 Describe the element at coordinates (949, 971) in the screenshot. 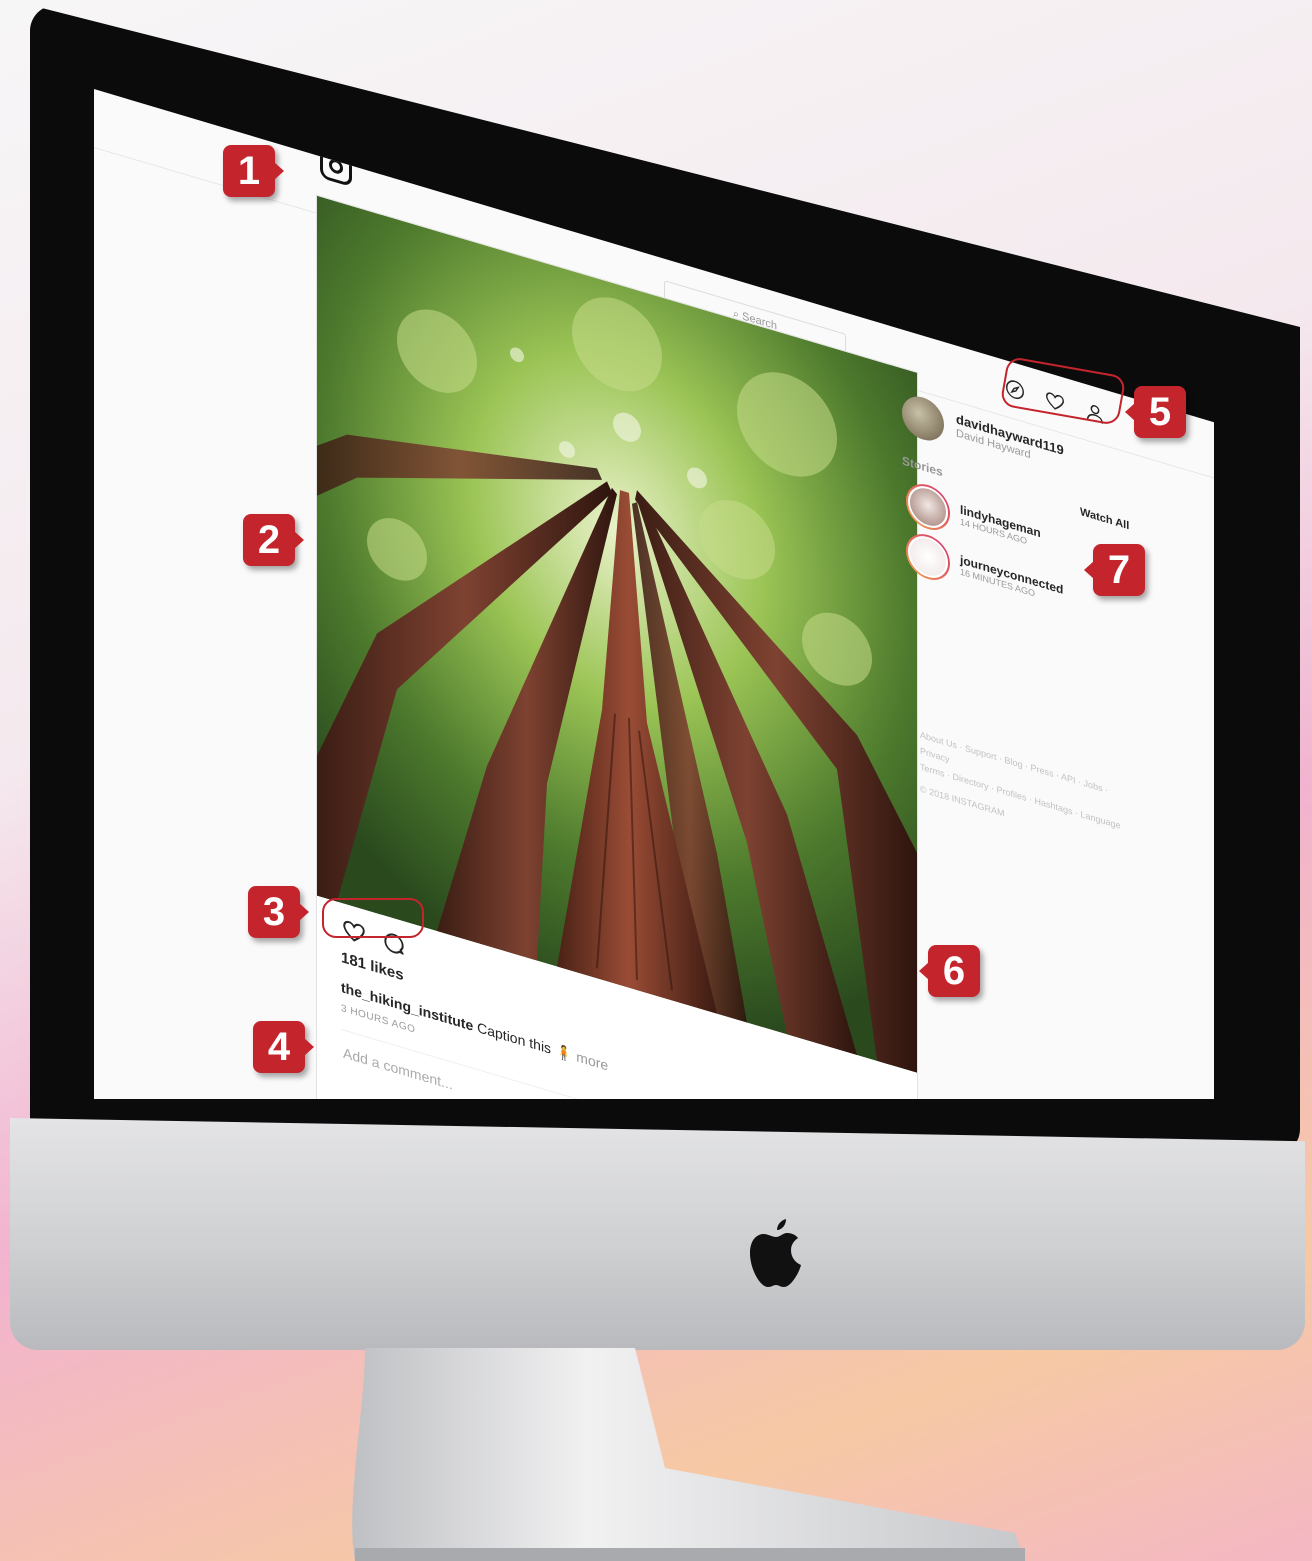

I see `callout-badge-6: 6` at that location.